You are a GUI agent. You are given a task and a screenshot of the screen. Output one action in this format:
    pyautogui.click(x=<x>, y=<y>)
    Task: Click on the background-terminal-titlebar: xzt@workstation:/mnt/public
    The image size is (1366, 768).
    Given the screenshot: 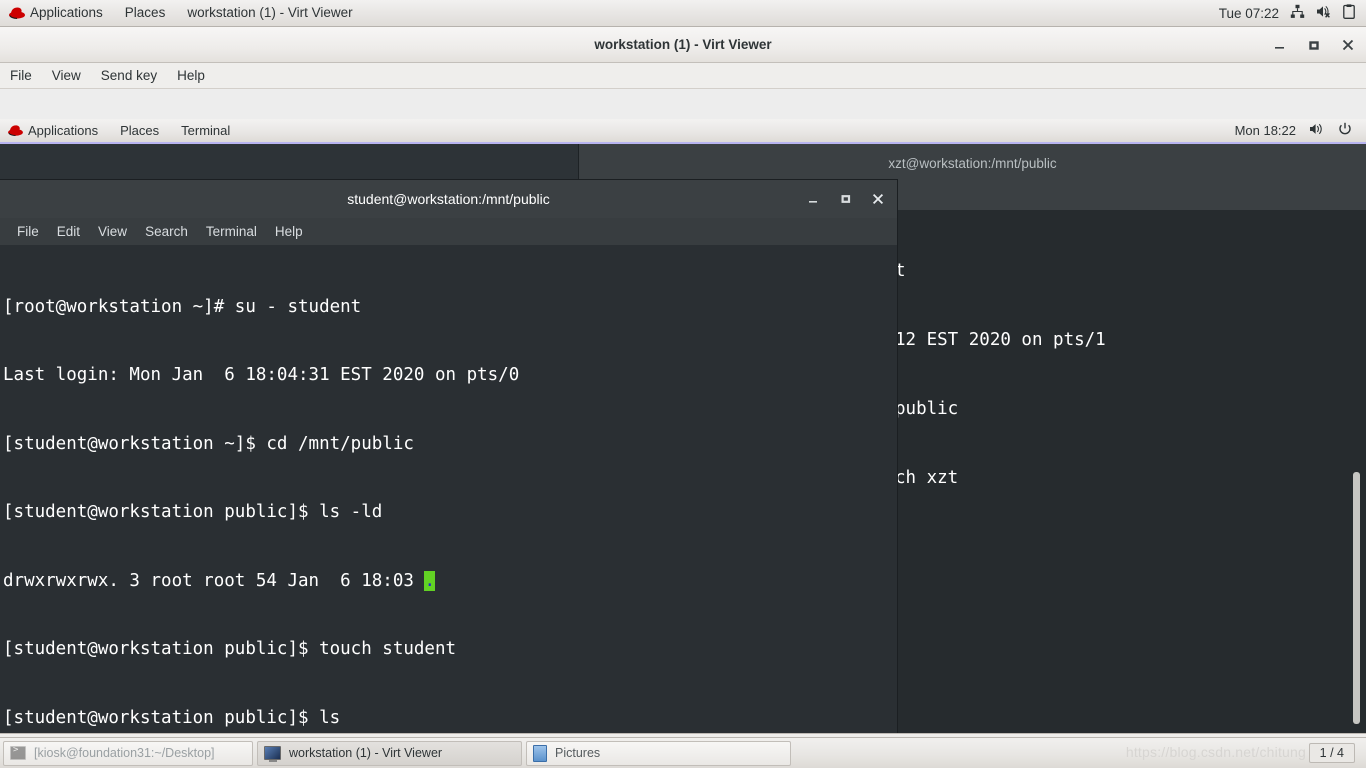 What is the action you would take?
    pyautogui.click(x=972, y=163)
    